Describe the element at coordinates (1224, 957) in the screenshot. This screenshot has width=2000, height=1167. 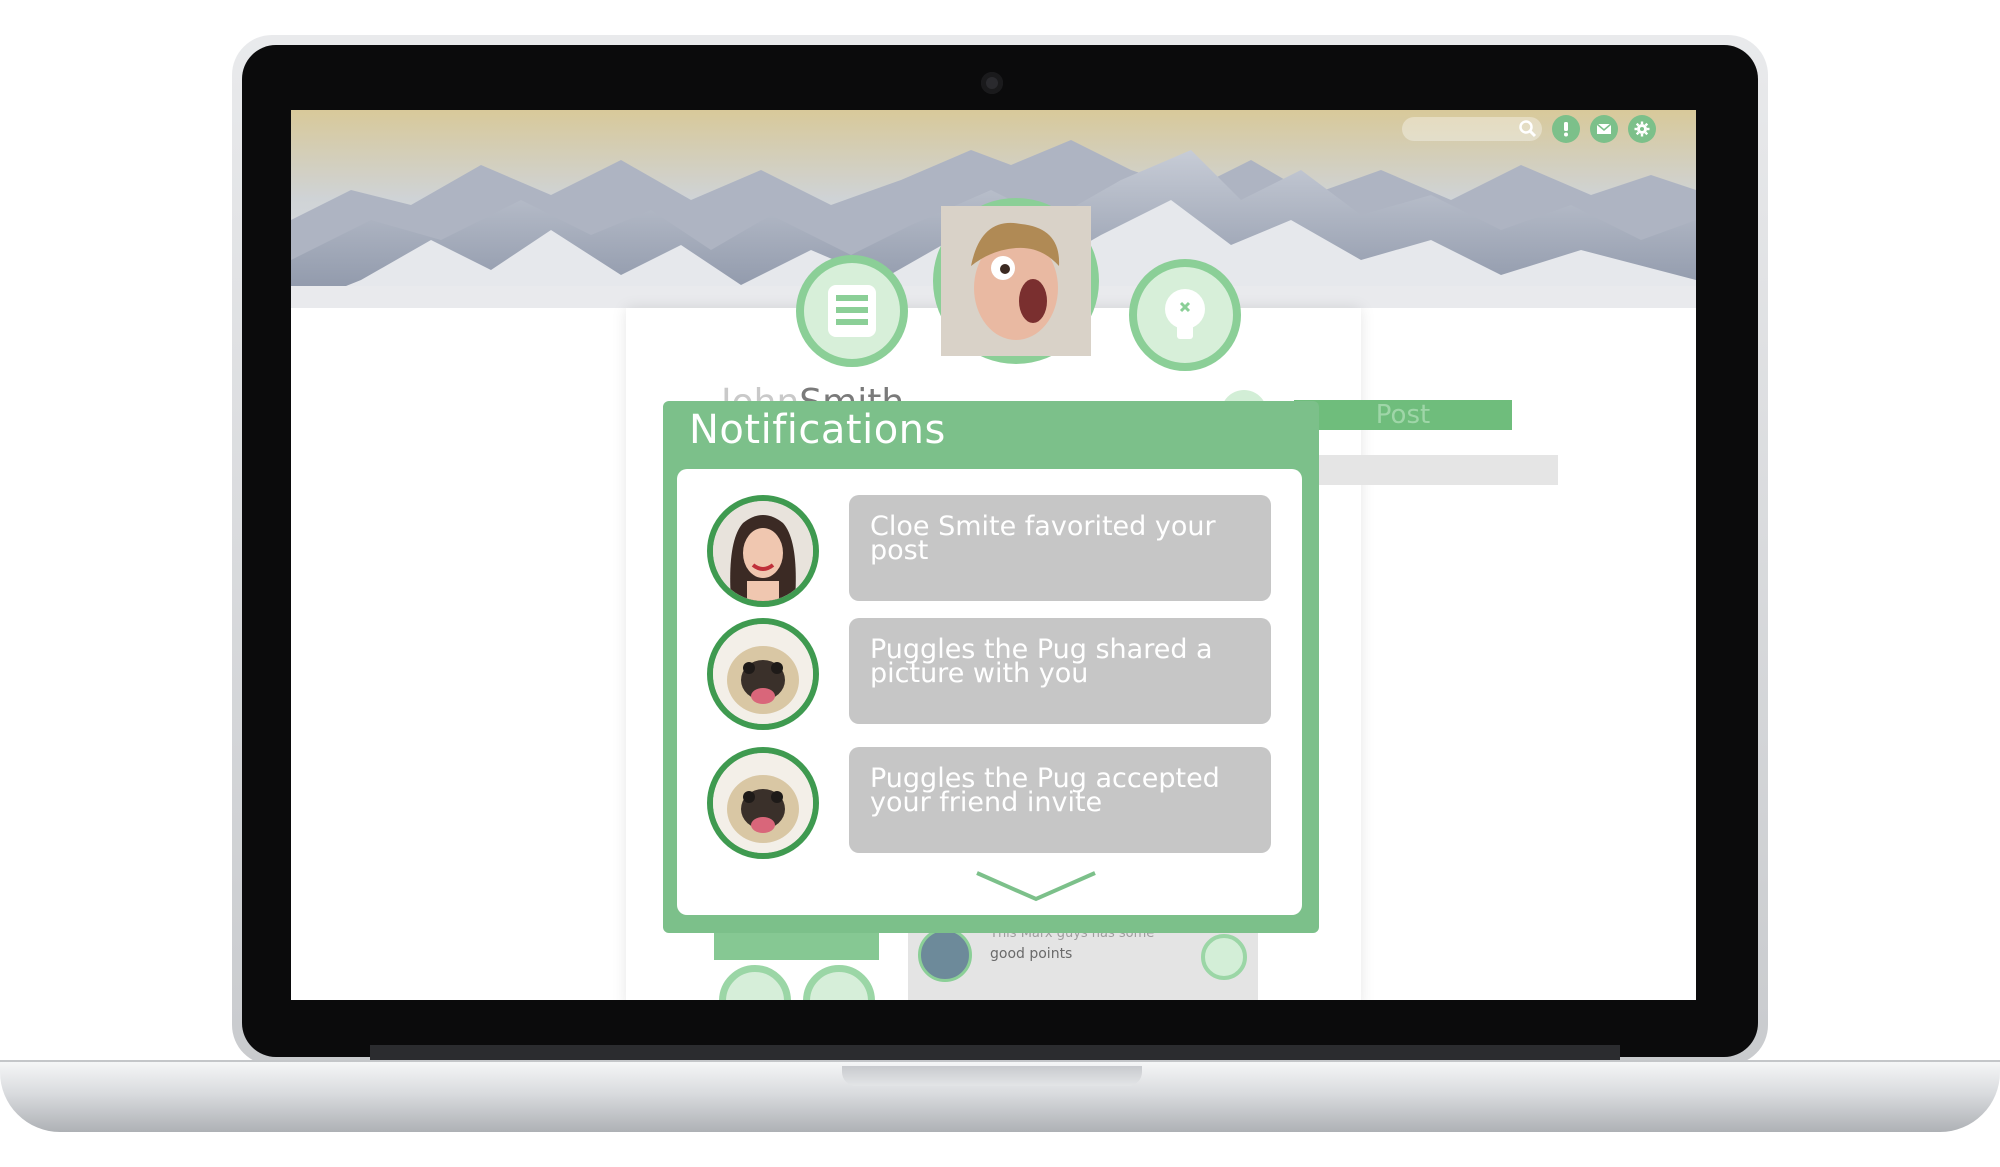
I see `book-icon` at that location.